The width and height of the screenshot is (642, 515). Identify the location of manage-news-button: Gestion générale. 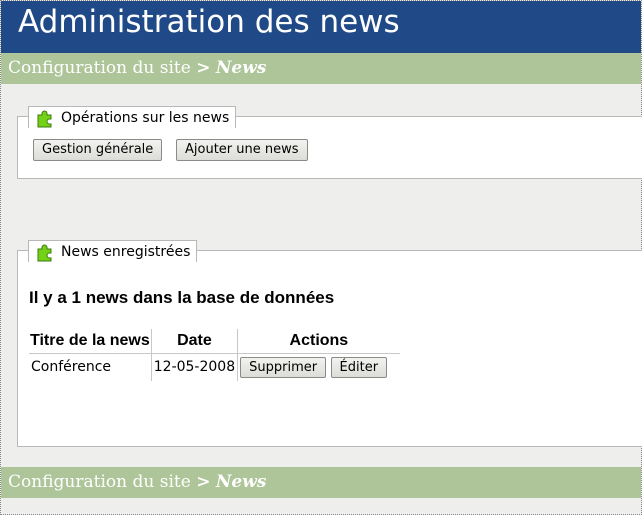
(98, 150).